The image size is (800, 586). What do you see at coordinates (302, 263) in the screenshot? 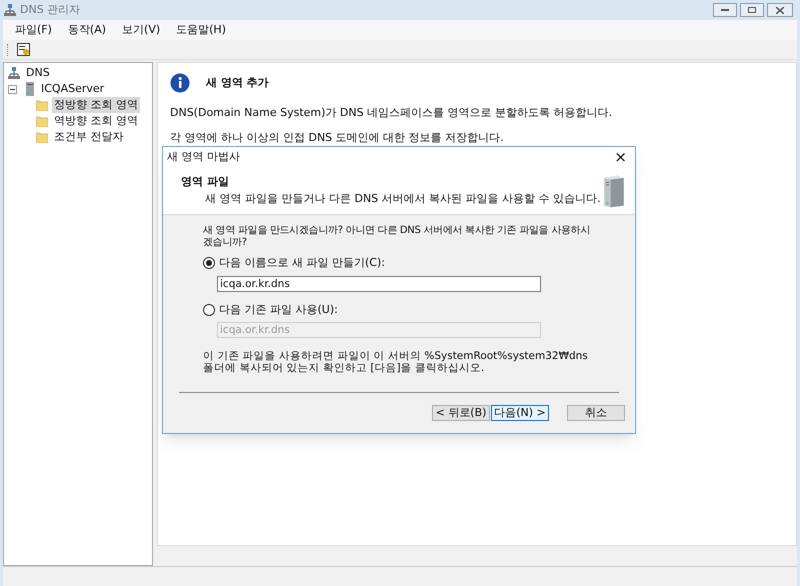
I see `radio-label: 다음 이름으로 새 파일 만들기(C):` at bounding box center [302, 263].